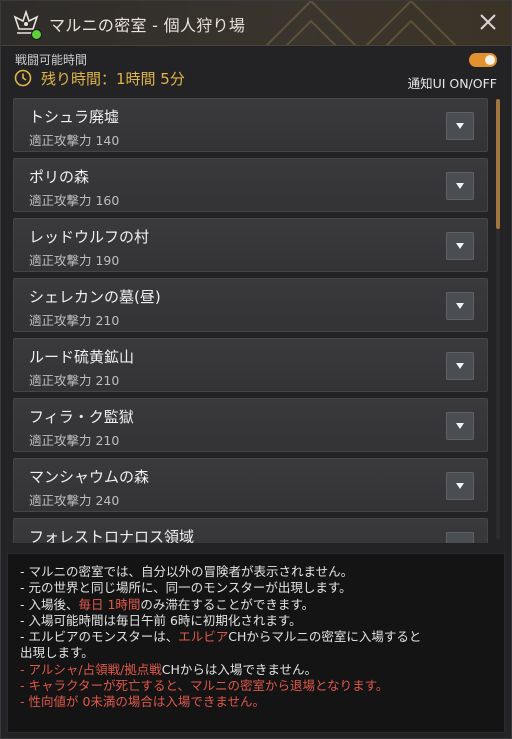 The image size is (512, 739). I want to click on zone-item: フォレストロナロス領域, so click(250, 530).